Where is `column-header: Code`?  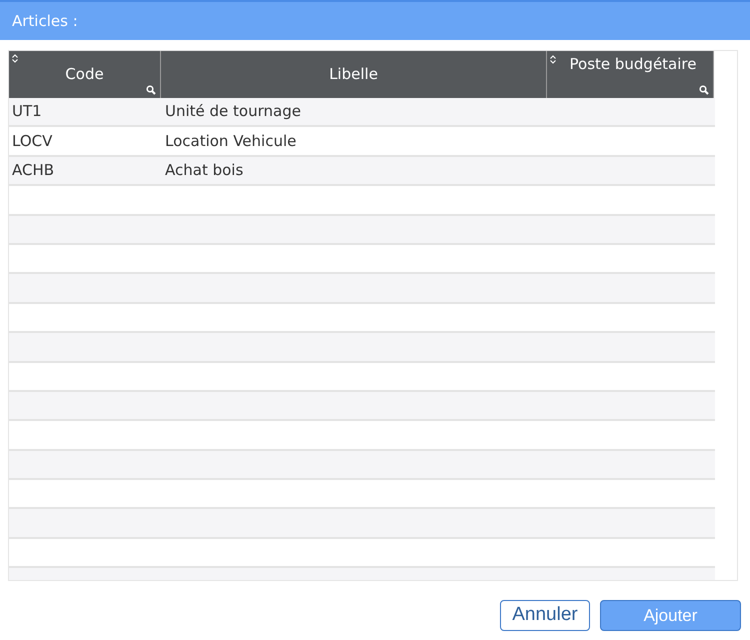 column-header: Code is located at coordinates (85, 74).